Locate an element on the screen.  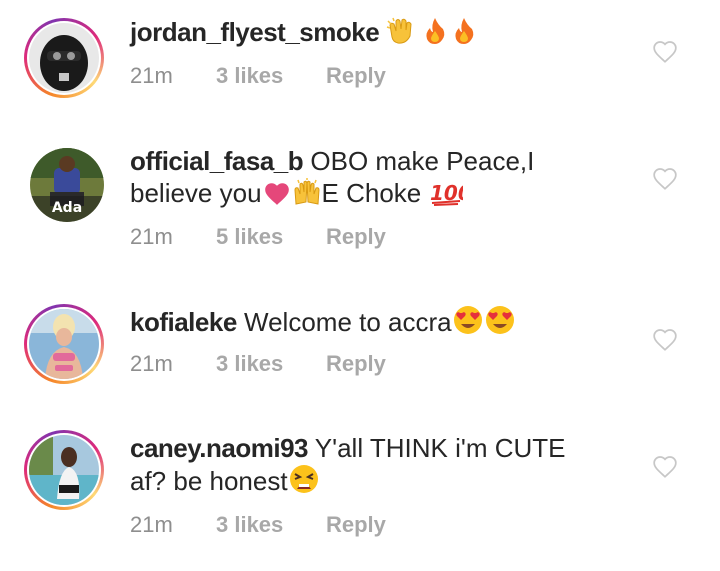
clapping-hands-icon is located at coordinates (401, 34).